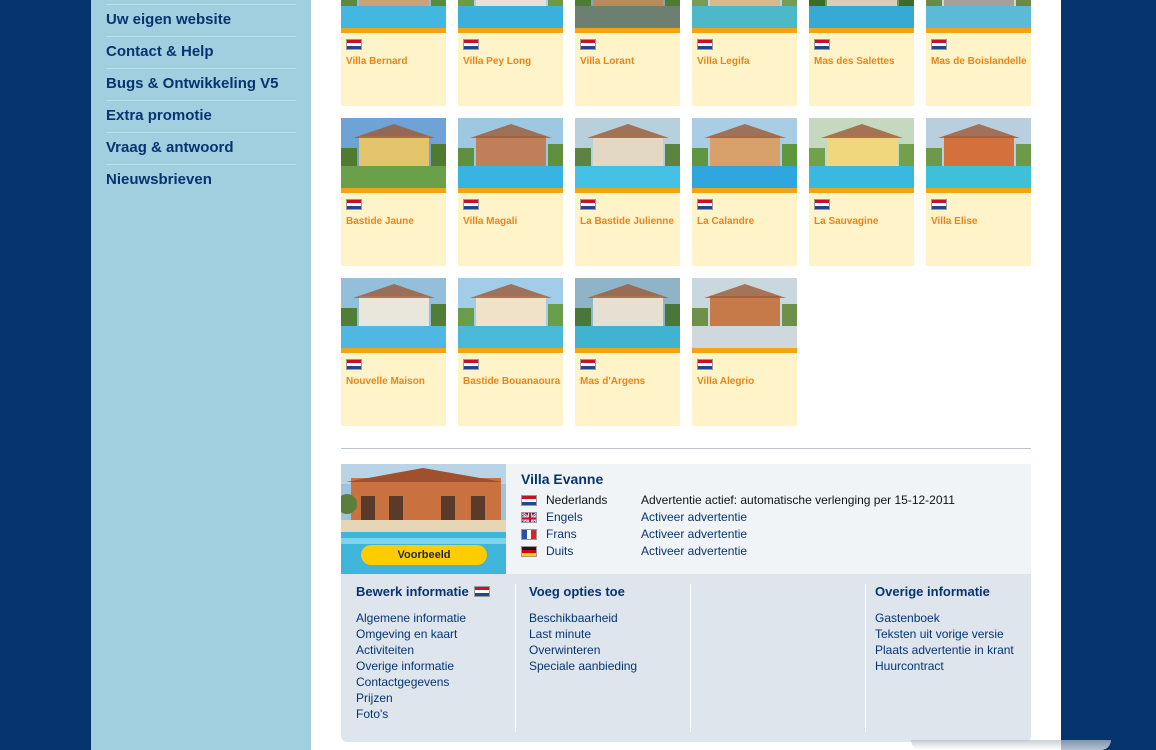  I want to click on sidebar-item-promotie: Extra promotie, so click(201, 116).